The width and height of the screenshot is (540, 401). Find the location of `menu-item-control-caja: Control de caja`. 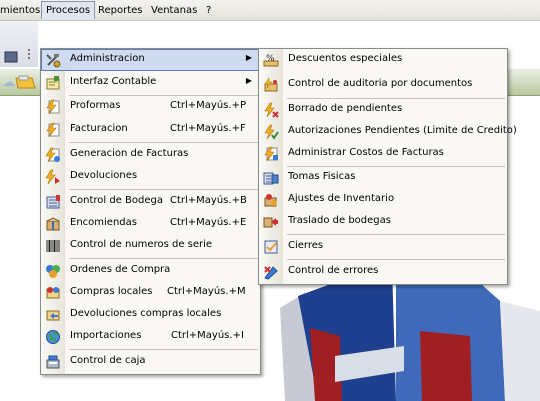

menu-item-control-caja: Control de caja is located at coordinates (150, 362).